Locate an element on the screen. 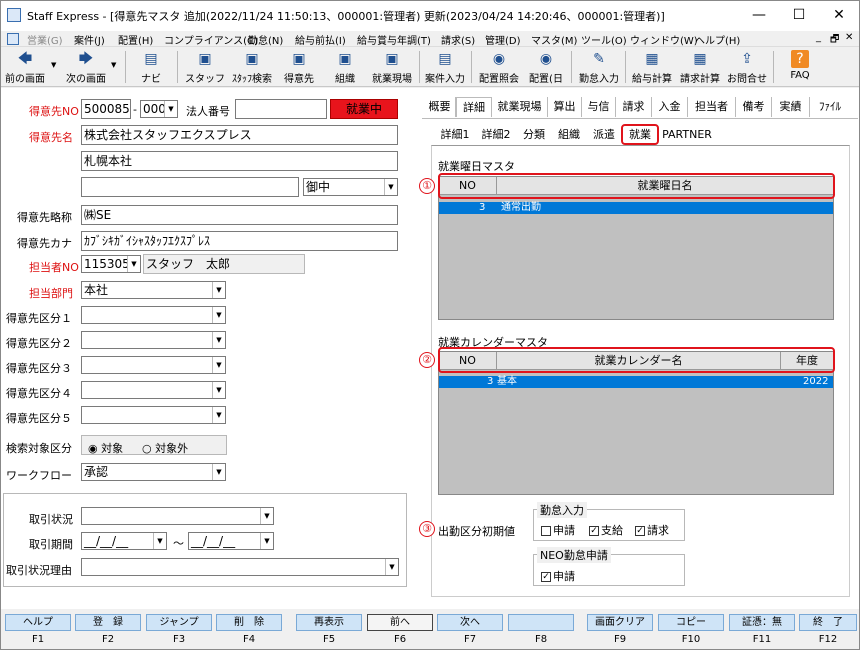  dept-select: 本社 ▼ is located at coordinates (153, 290).